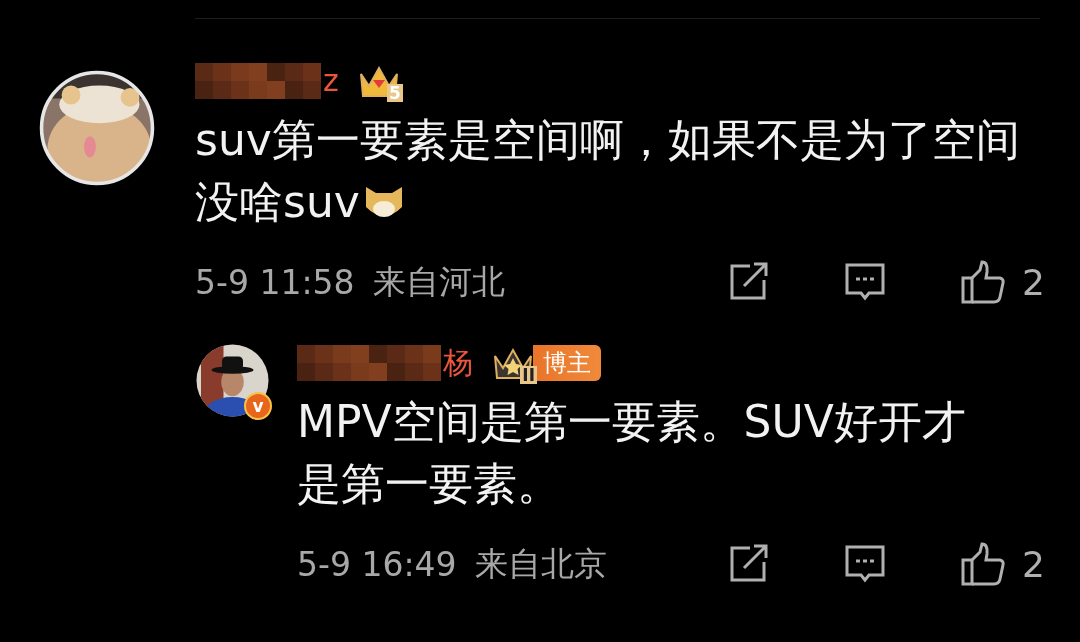 The height and width of the screenshot is (642, 1080). I want to click on username: 杨, so click(458, 363).